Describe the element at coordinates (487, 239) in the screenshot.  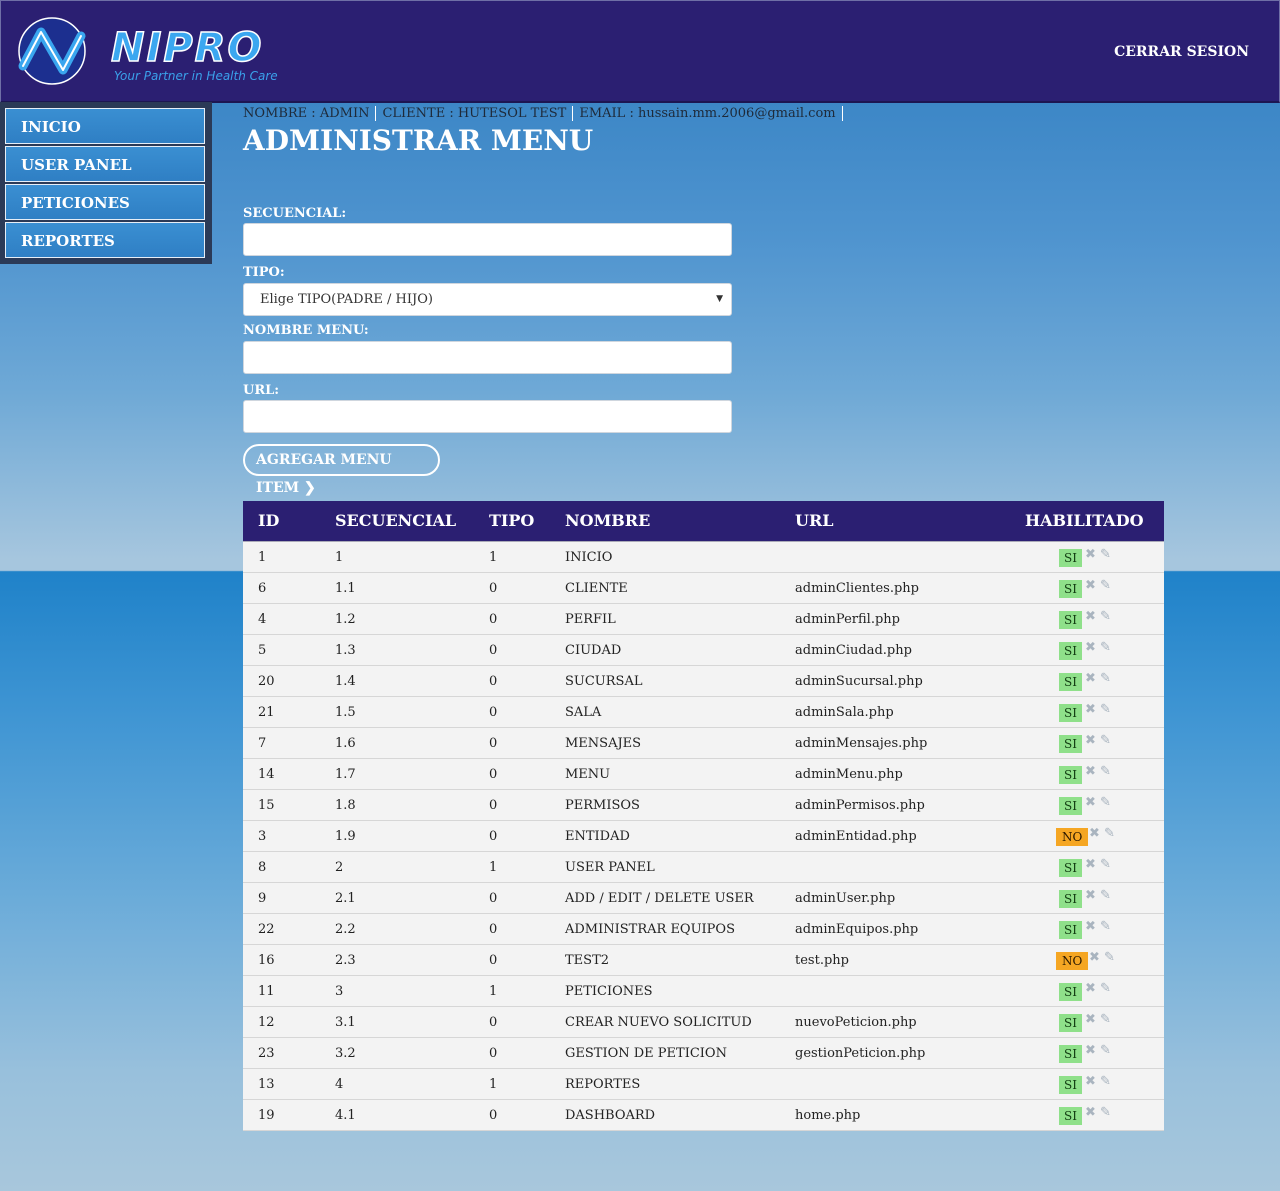
I see `secuencial-input` at that location.